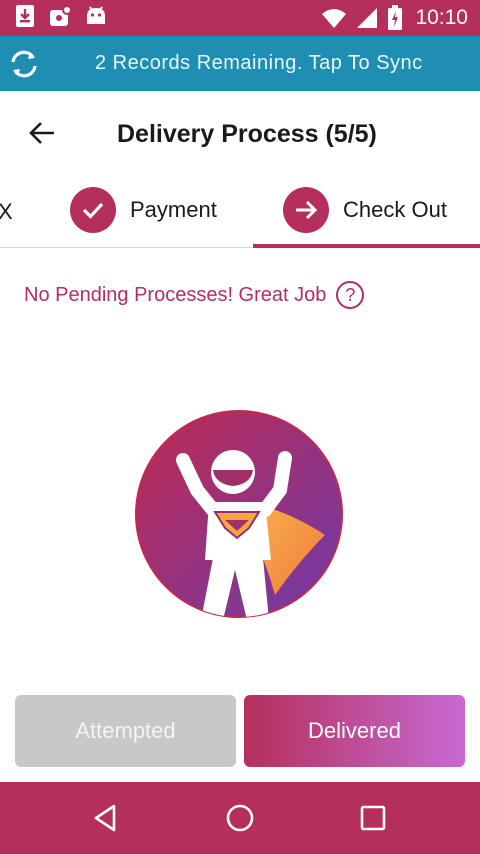 The width and height of the screenshot is (480, 854). Describe the element at coordinates (106, 818) in the screenshot. I see `back-triangle-icon` at that location.